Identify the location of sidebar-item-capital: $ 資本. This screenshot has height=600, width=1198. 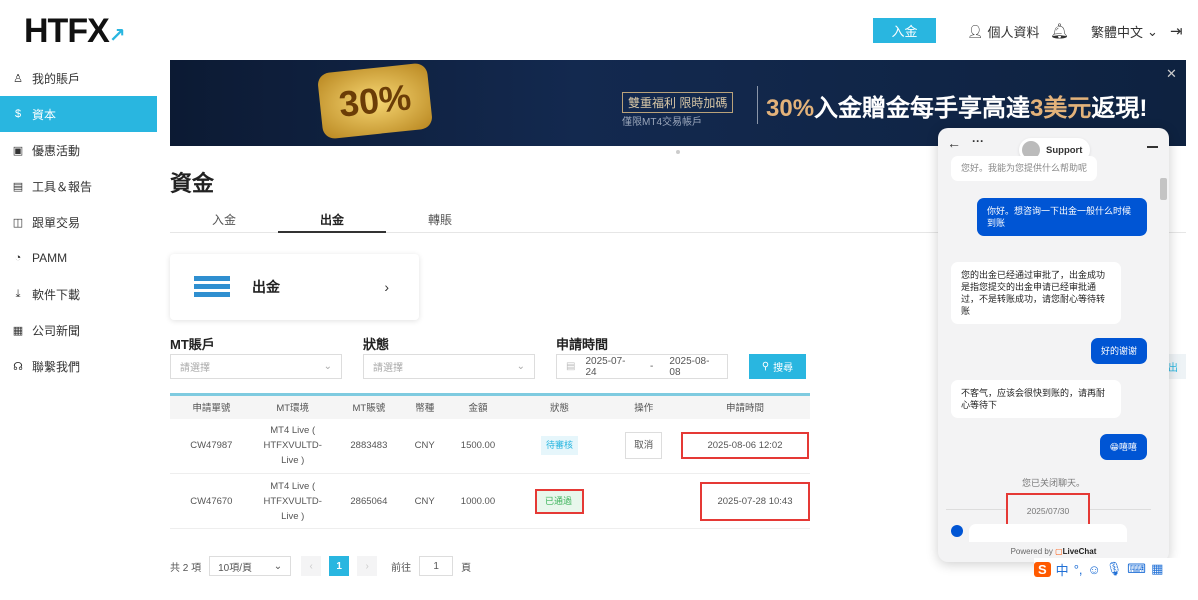
(78, 114).